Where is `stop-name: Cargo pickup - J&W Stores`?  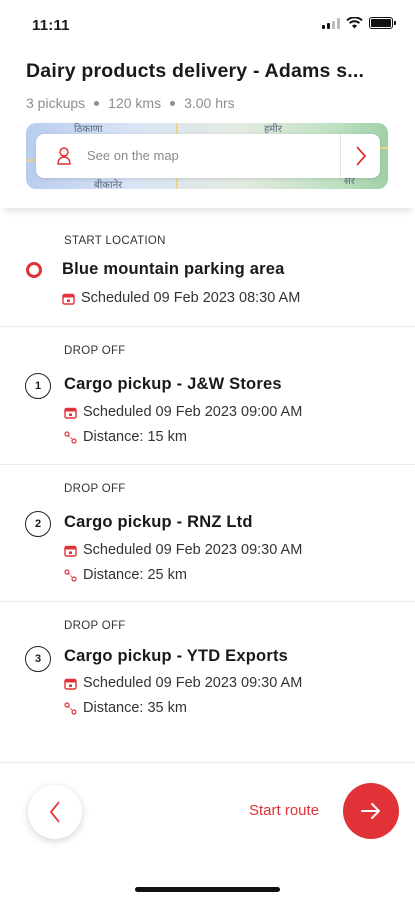 stop-name: Cargo pickup - J&W Stores is located at coordinates (173, 384).